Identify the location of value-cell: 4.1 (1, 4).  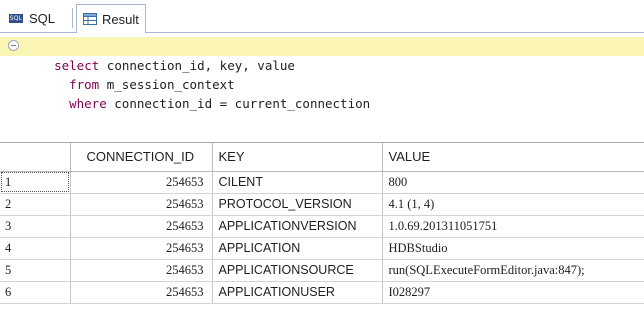
(513, 204).